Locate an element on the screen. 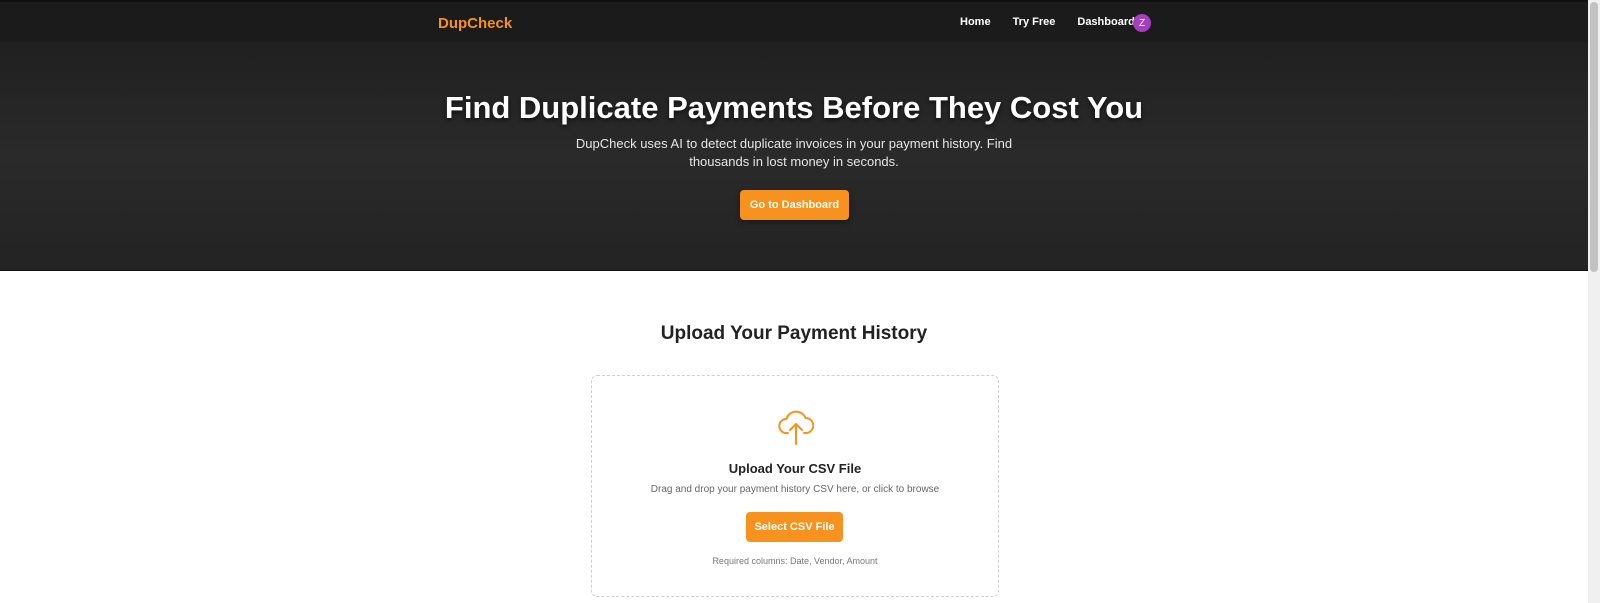 The image size is (1600, 603). scrollbar-thumb is located at coordinates (1594, 137).